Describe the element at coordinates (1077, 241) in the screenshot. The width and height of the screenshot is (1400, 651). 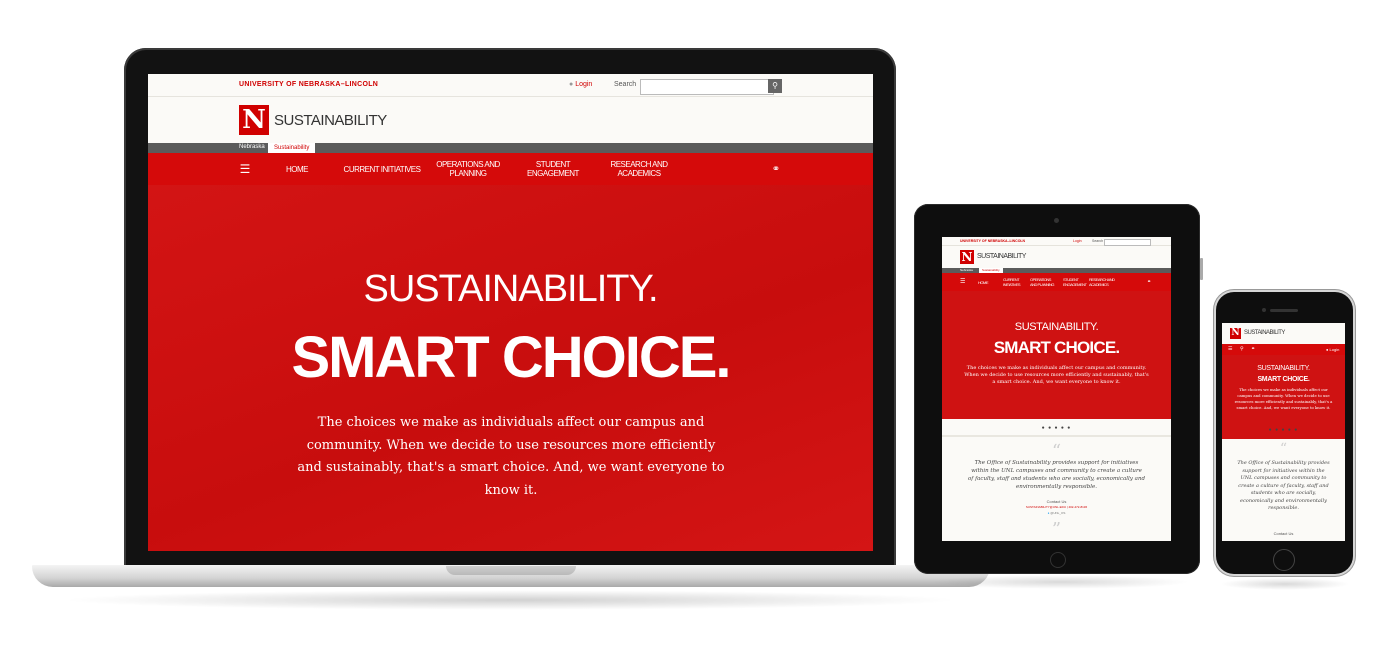
I see `tablet-login-link: Login` at that location.